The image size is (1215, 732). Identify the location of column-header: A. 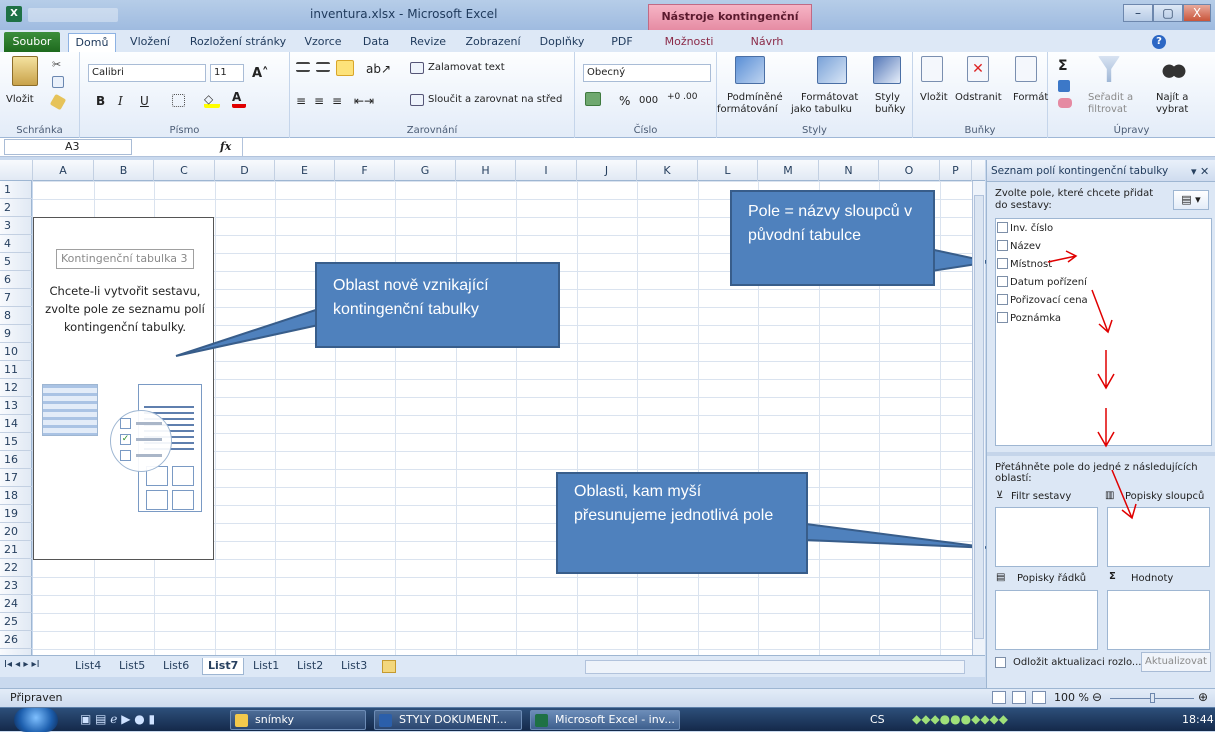
(63, 170).